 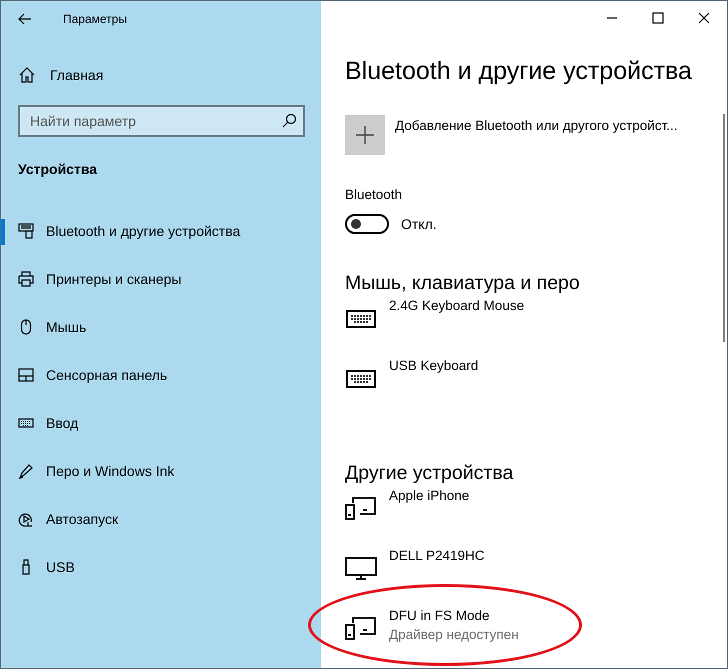 I want to click on arrow-left-icon, so click(x=25, y=19).